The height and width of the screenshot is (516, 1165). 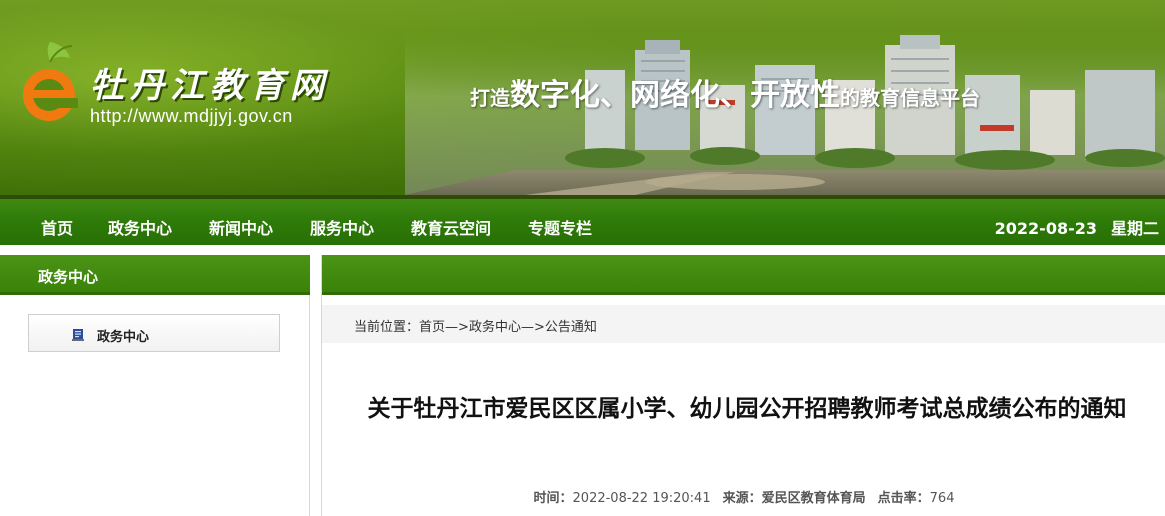 I want to click on slogan-suffix: 的教育信息平台, so click(x=910, y=98).